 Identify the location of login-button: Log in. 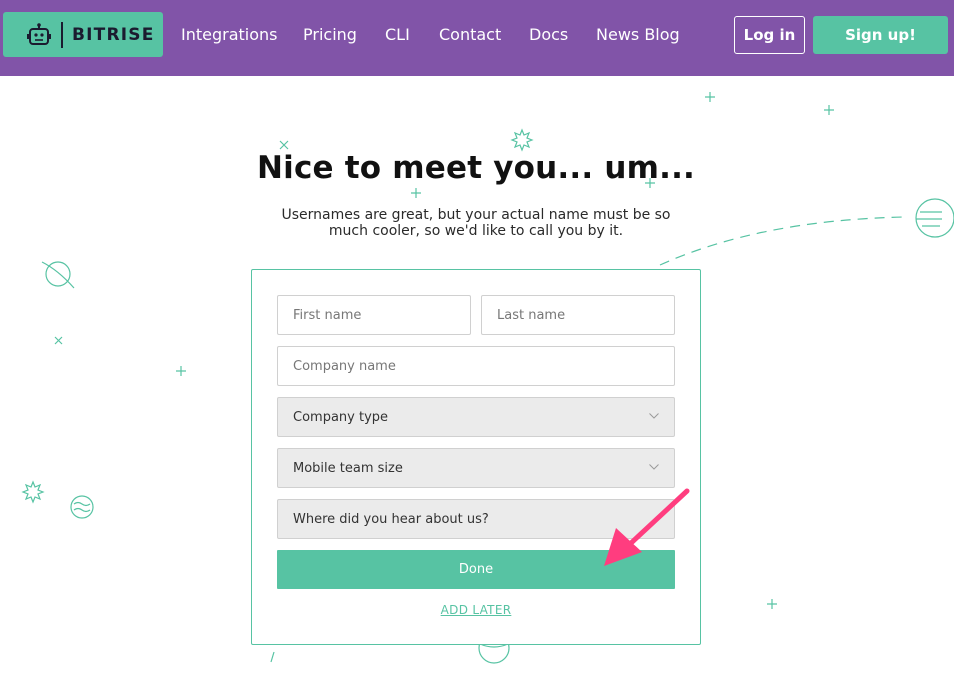
(769, 35).